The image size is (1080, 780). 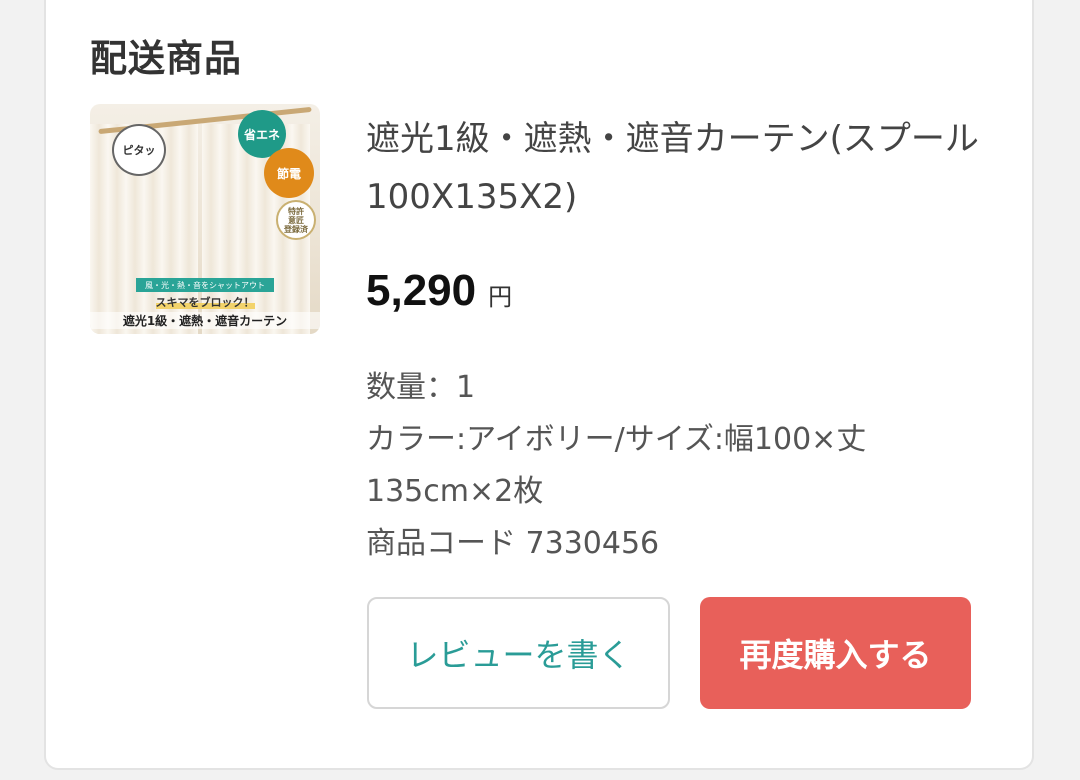 I want to click on power-saving-badge: 節電, so click(x=289, y=173).